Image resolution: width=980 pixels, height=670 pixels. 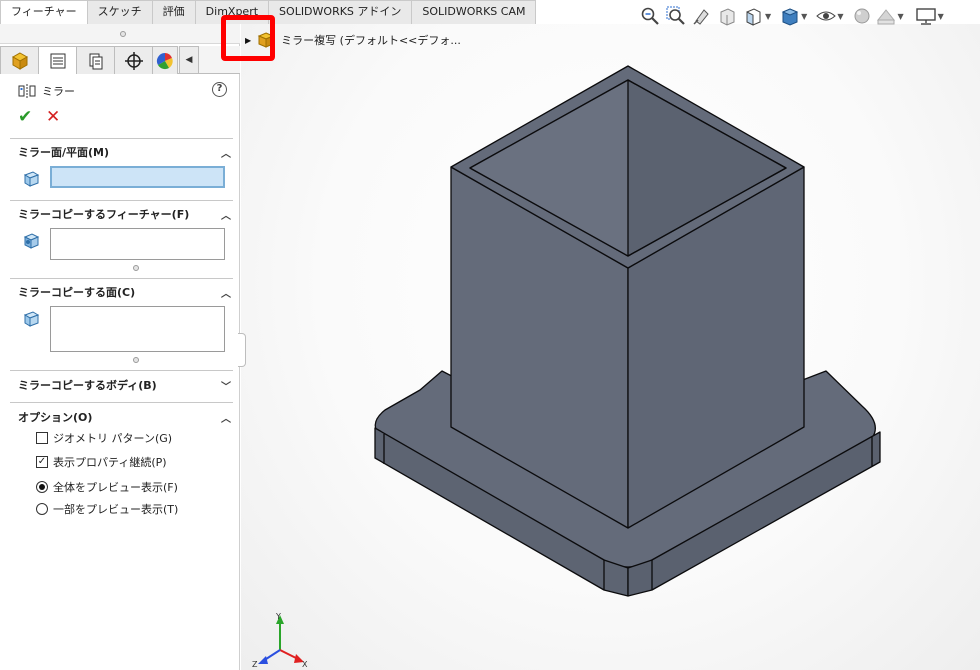 I want to click on group-label: ミラーコピーするボディ(B), so click(x=87, y=385).